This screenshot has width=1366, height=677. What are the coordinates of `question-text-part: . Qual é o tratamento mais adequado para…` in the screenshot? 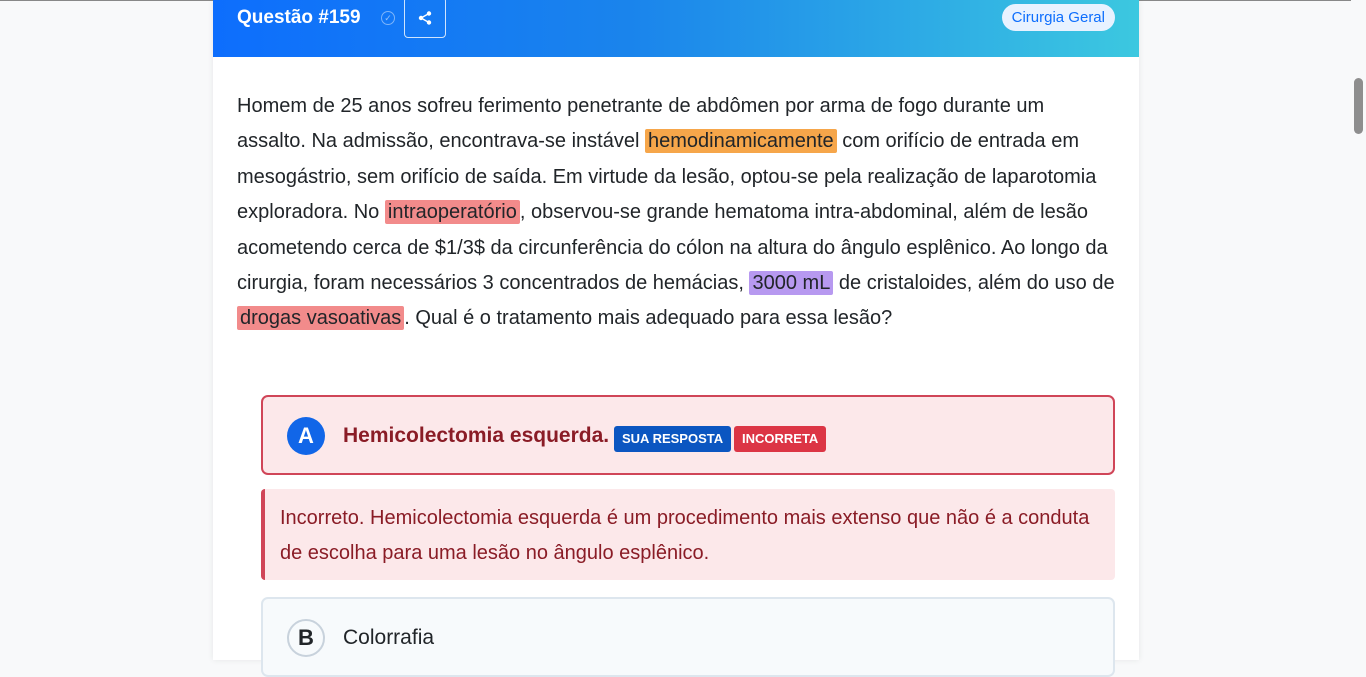 It's located at (648, 318).